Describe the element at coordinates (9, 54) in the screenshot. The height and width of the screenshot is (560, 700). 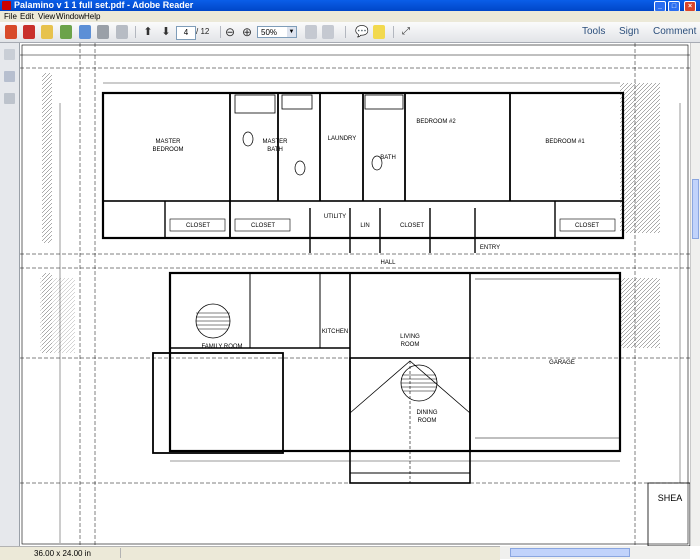
I see `page-thumbnails-icon` at that location.